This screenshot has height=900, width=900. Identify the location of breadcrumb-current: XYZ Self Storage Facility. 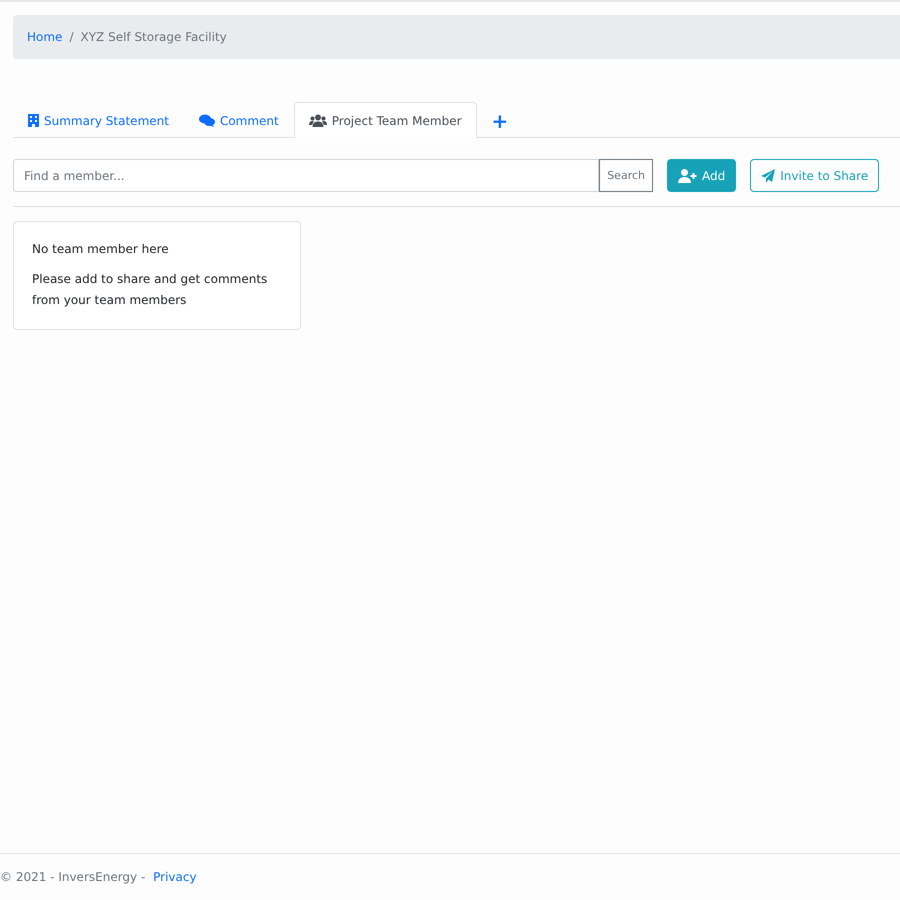
(153, 37).